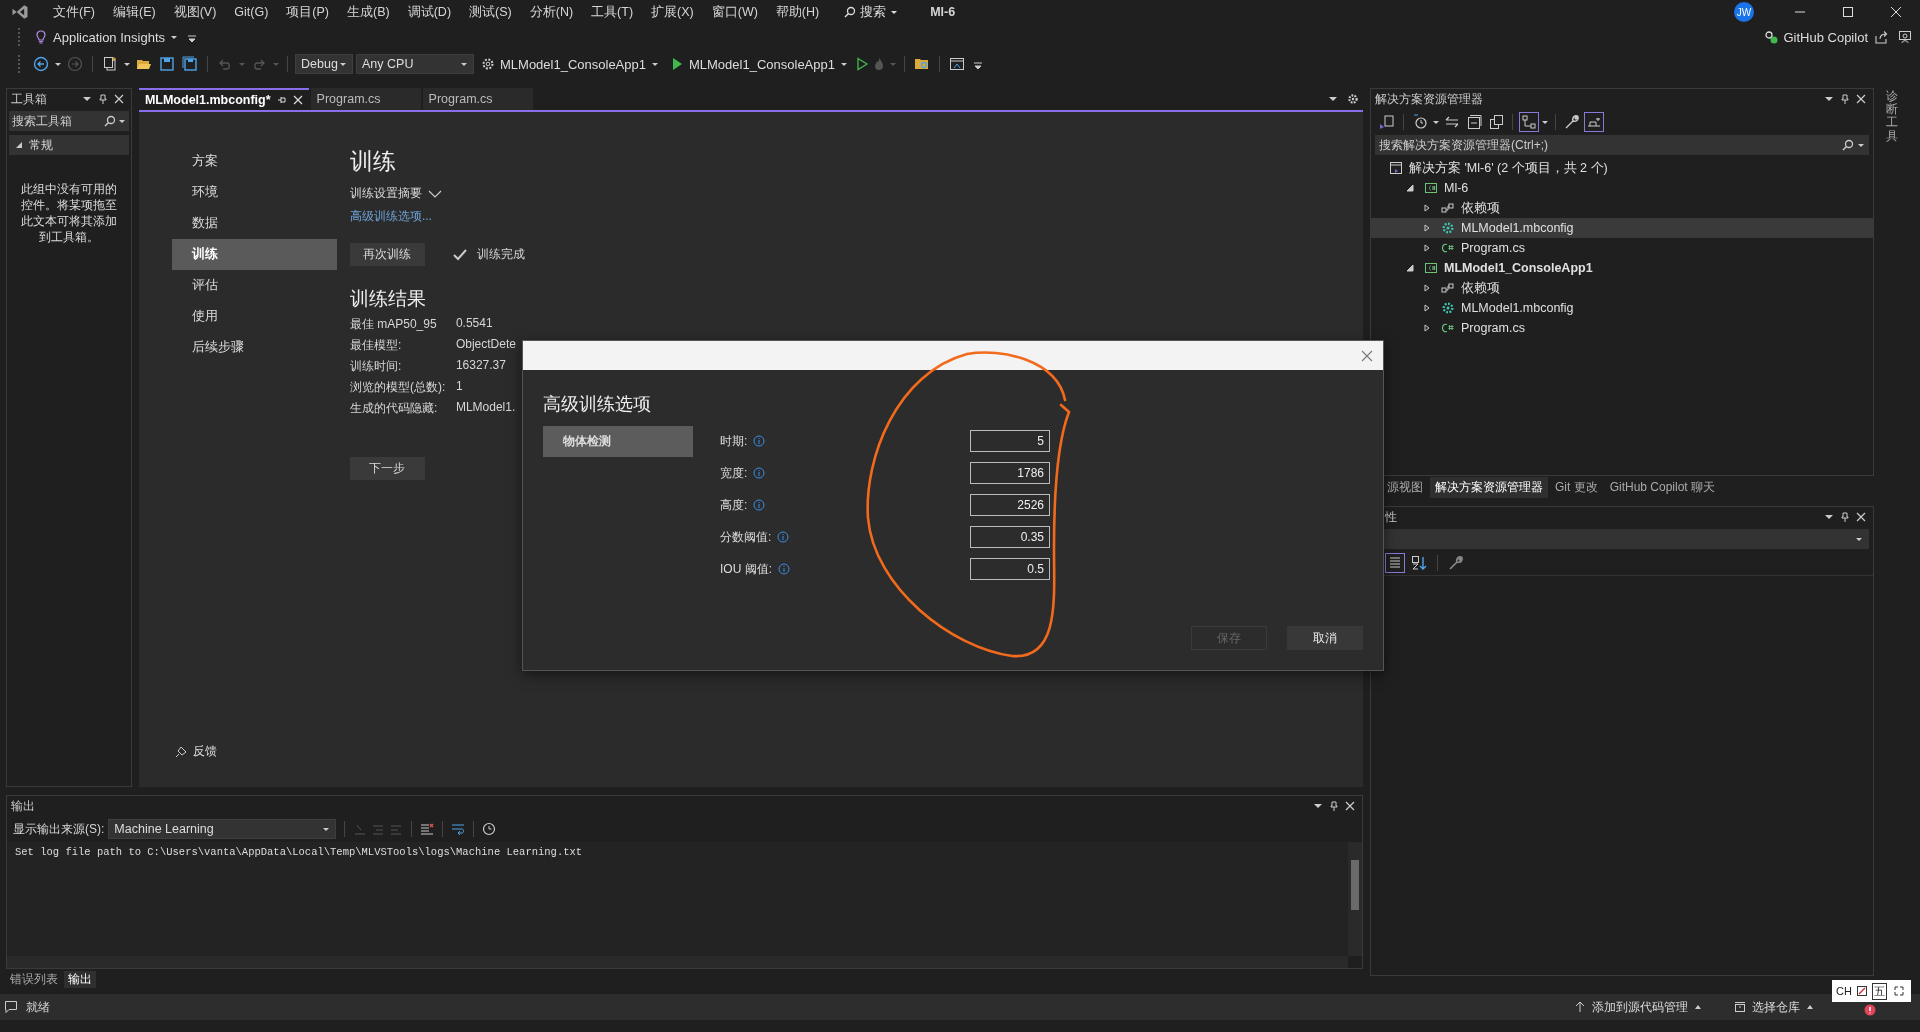 The width and height of the screenshot is (1920, 1032). I want to click on copilot-button: GitHub Copilot, so click(1816, 37).